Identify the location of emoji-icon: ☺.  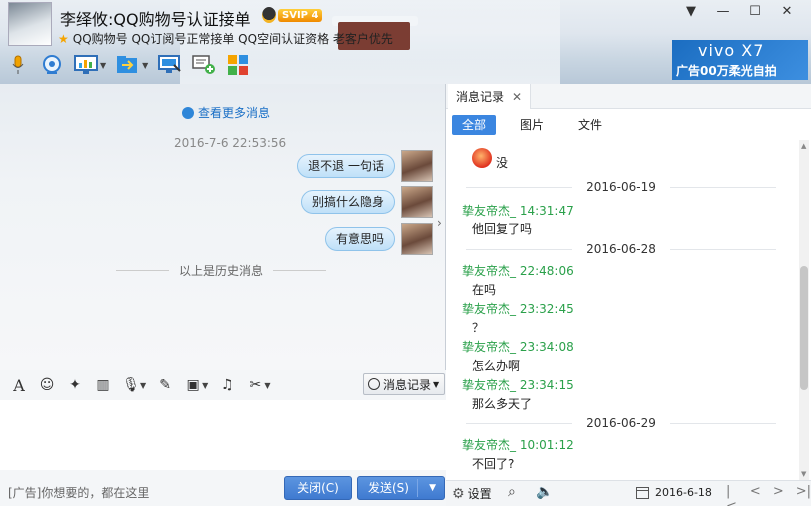
(47, 385).